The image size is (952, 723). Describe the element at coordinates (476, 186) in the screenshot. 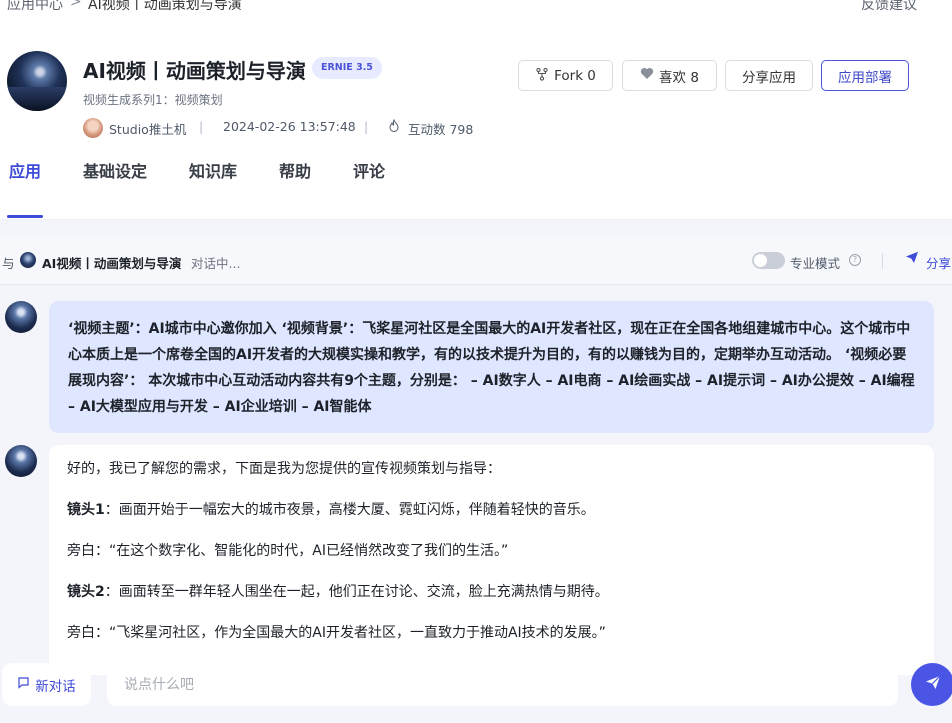

I see `tab-bar: 应用 基础设定 知识库 帮助 评论` at that location.